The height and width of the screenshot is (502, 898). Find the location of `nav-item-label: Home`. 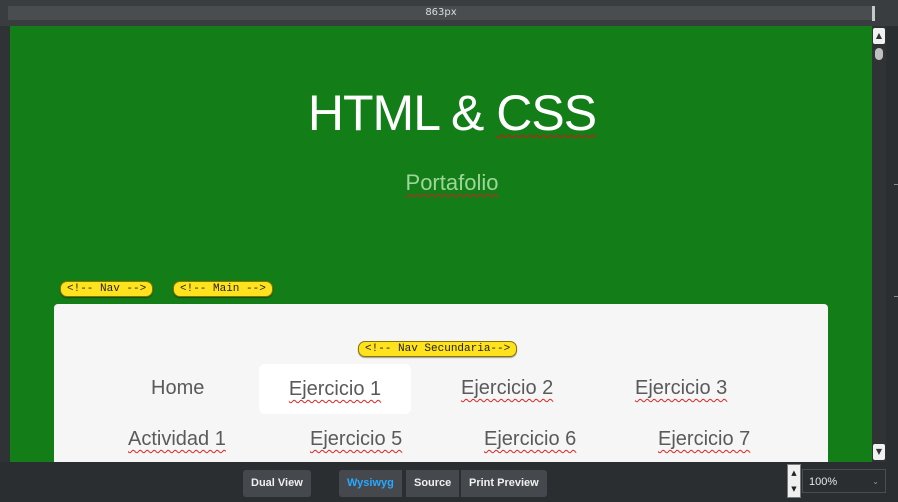

nav-item-label: Home is located at coordinates (178, 388).